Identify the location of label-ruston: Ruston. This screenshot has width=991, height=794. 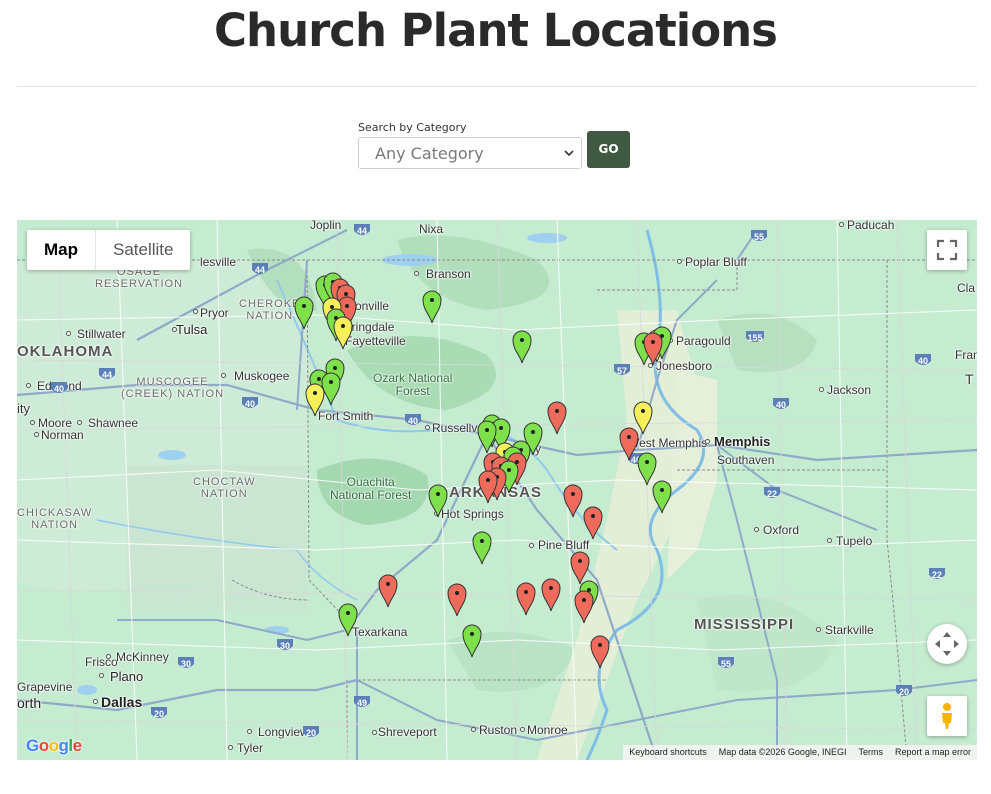
(498, 730).